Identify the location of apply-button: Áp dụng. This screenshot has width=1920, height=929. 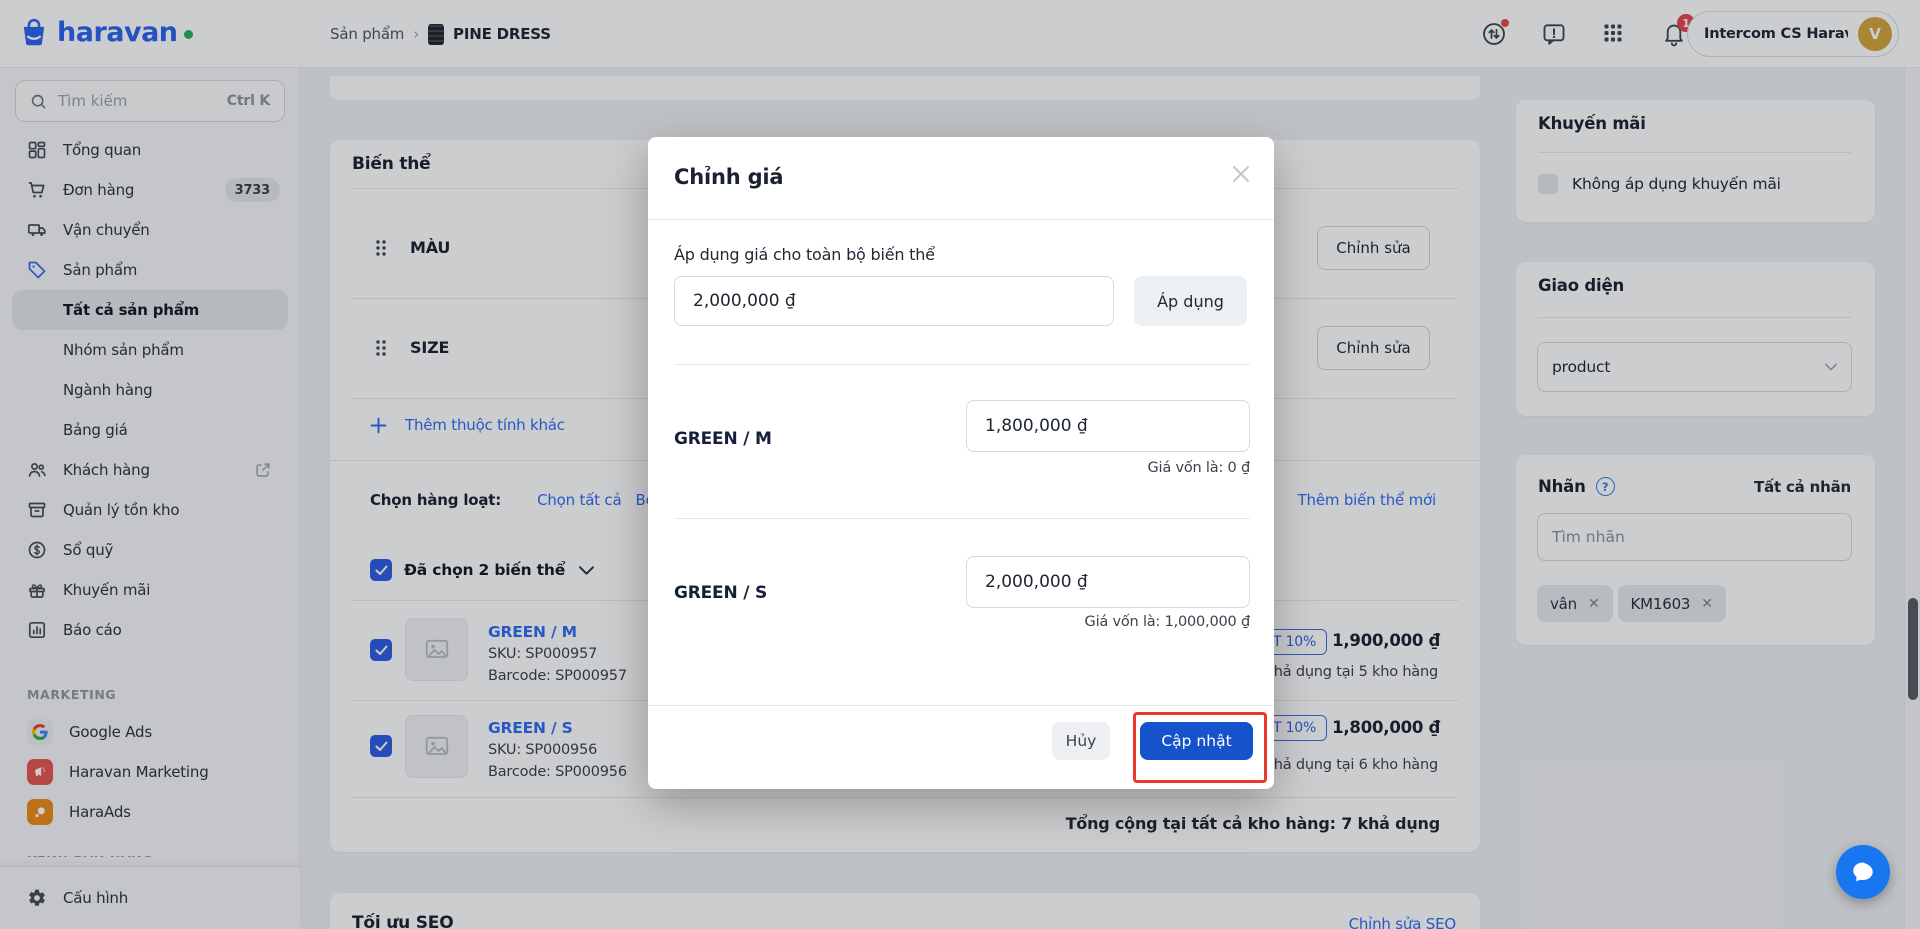
(1190, 301).